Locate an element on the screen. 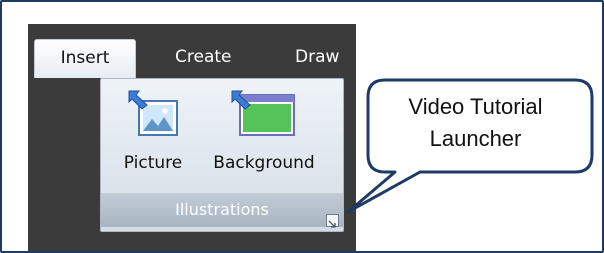 This screenshot has width=604, height=253. callout-line-2: Launcher is located at coordinates (475, 138).